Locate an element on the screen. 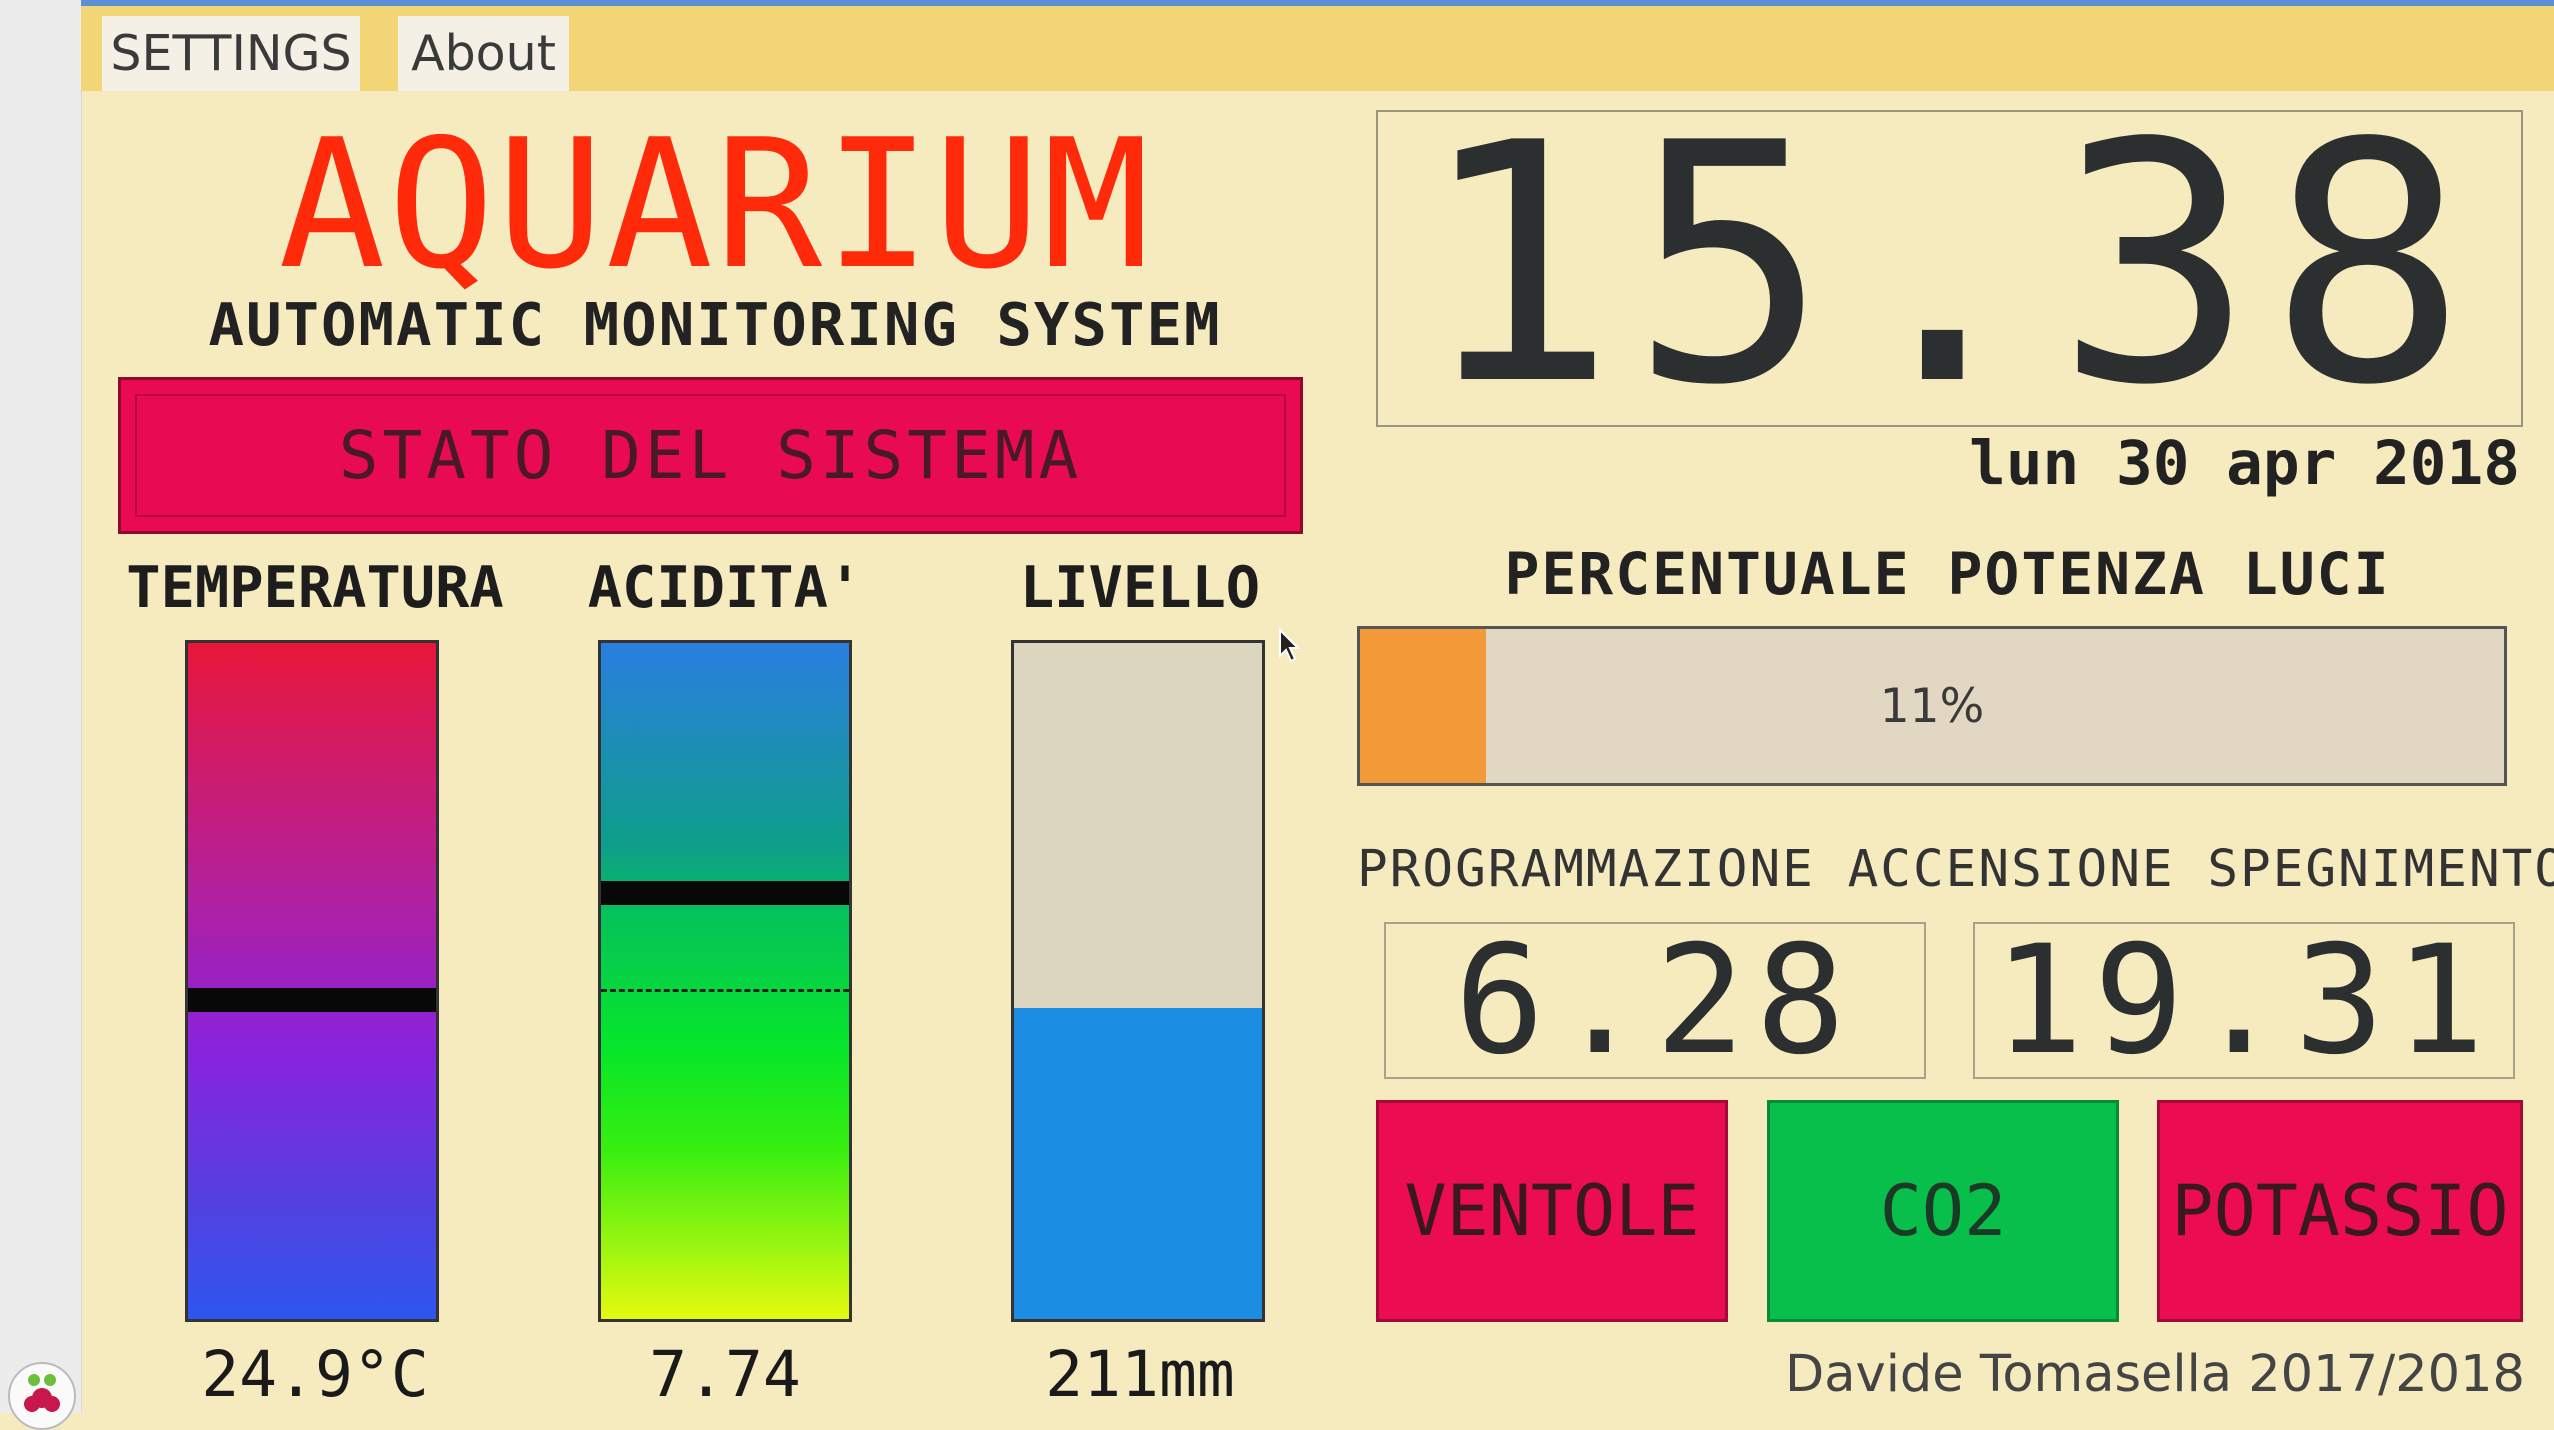  settings-menu-button: SETTINGS is located at coordinates (231, 53).